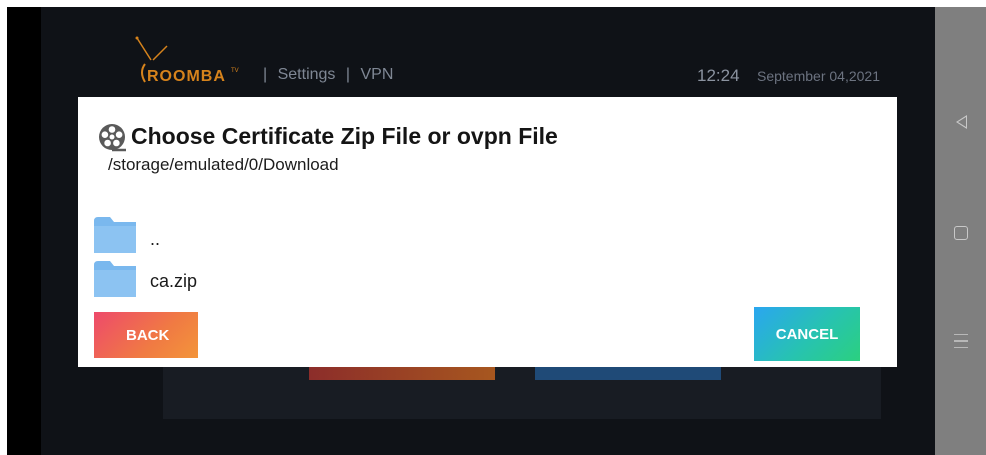  Describe the element at coordinates (628, 373) in the screenshot. I see `background-blue-button` at that location.